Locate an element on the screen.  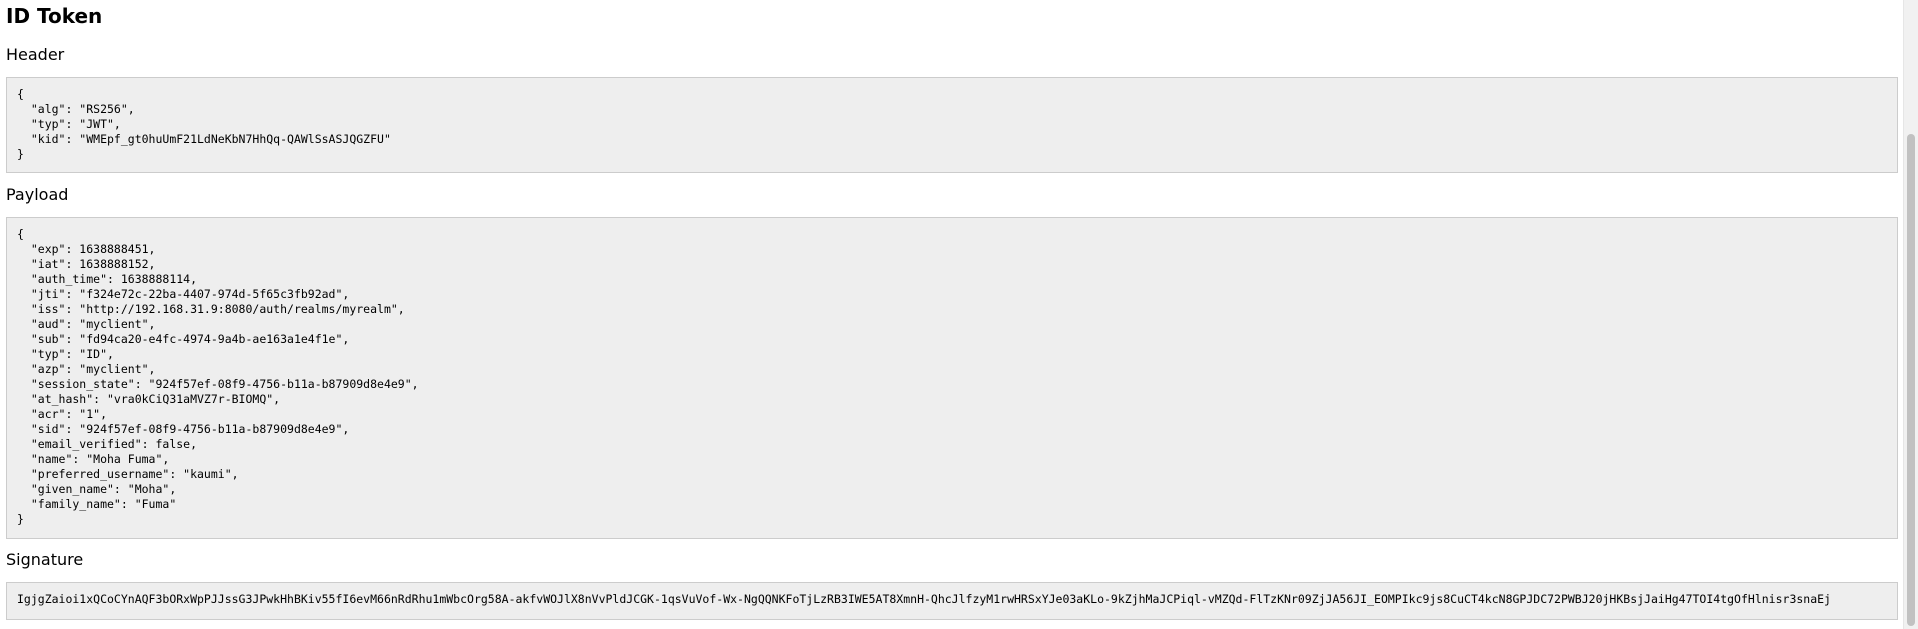
payload-line: "typ": "ID", is located at coordinates (65, 354).